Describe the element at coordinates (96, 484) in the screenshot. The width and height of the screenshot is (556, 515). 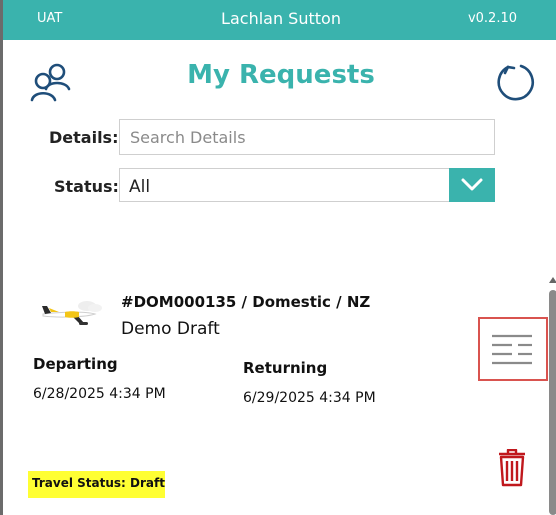
I see `travel-status-badge: Travel Status: Draft` at that location.